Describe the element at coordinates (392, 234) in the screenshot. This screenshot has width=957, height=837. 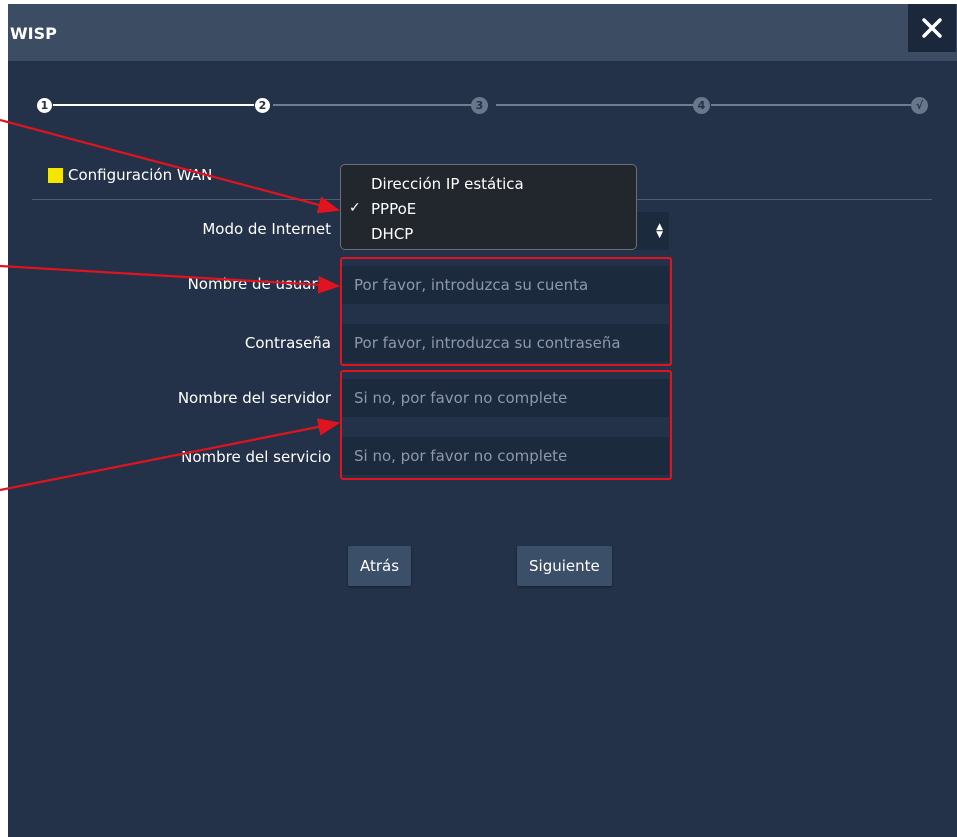
I see `option-dhcp: DHCP` at that location.